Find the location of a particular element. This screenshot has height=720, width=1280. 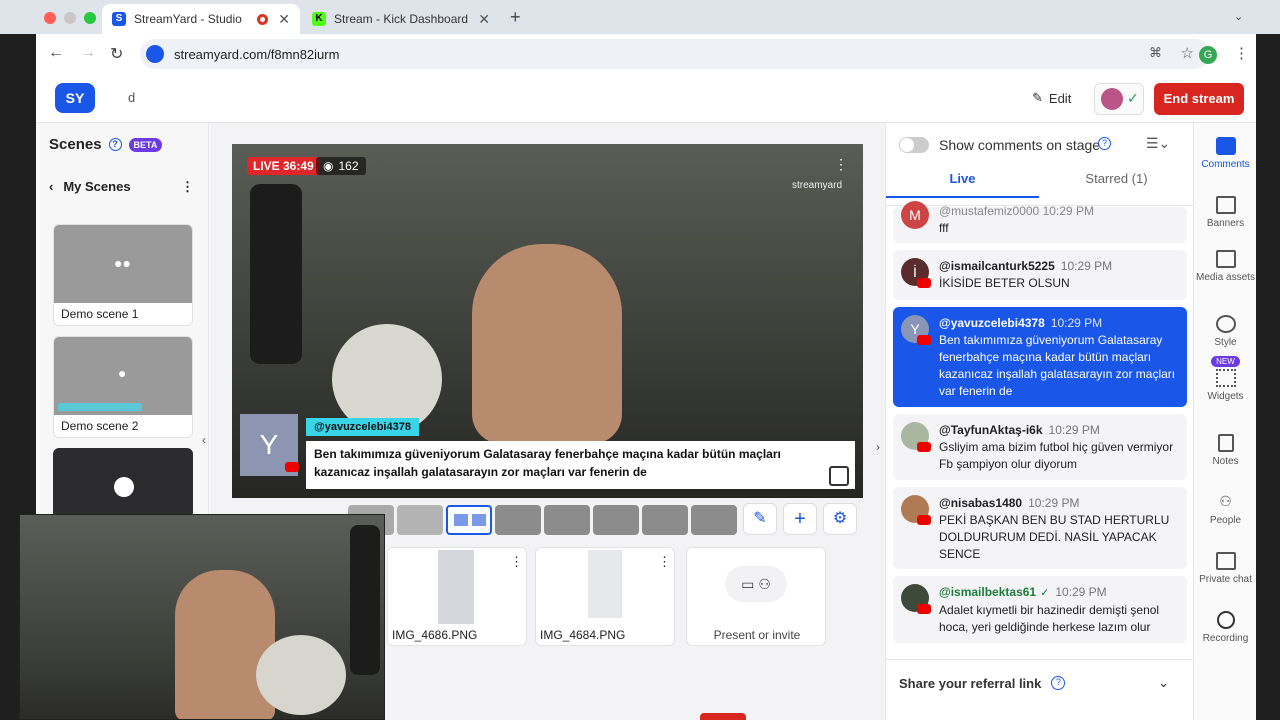

layout-group-button is located at coordinates (469, 520).